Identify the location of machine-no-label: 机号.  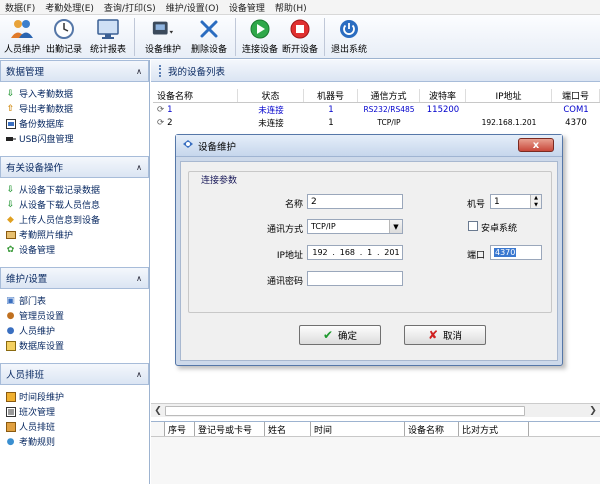
(475, 205).